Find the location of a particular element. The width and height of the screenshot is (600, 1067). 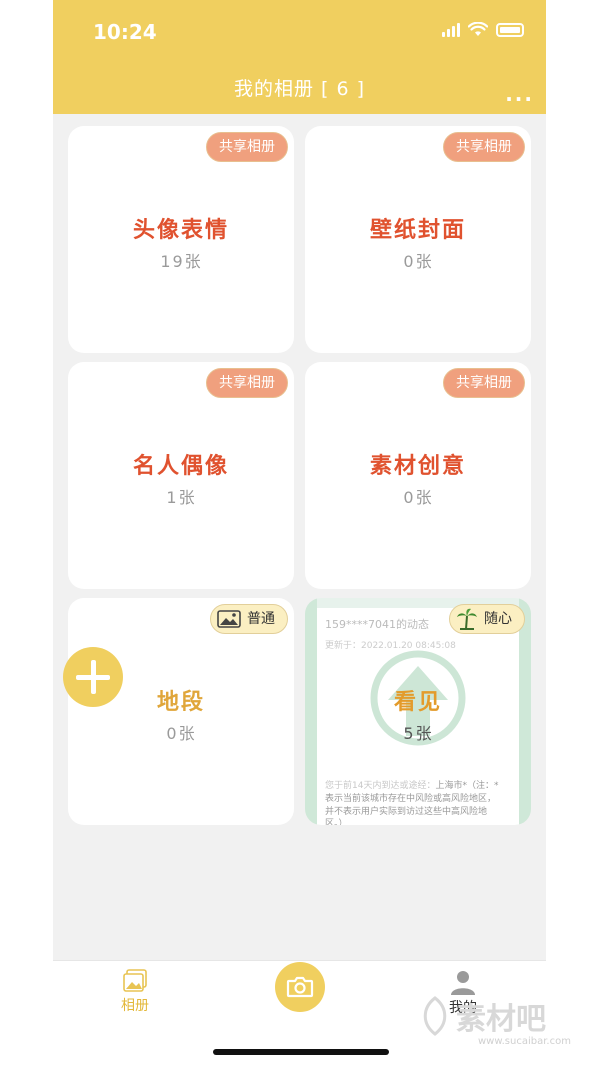

camera-button is located at coordinates (300, 987).